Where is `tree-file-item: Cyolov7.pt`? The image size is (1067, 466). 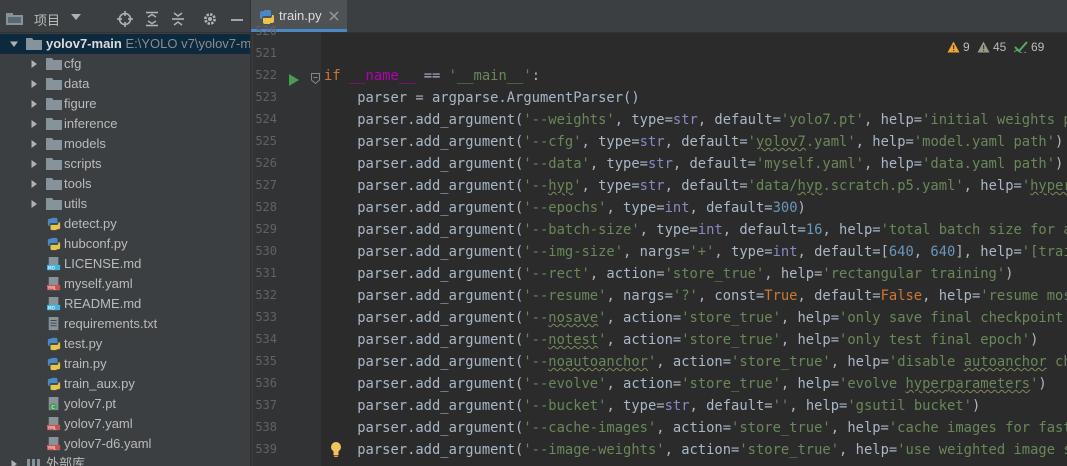 tree-file-item: Cyolov7.pt is located at coordinates (125, 404).